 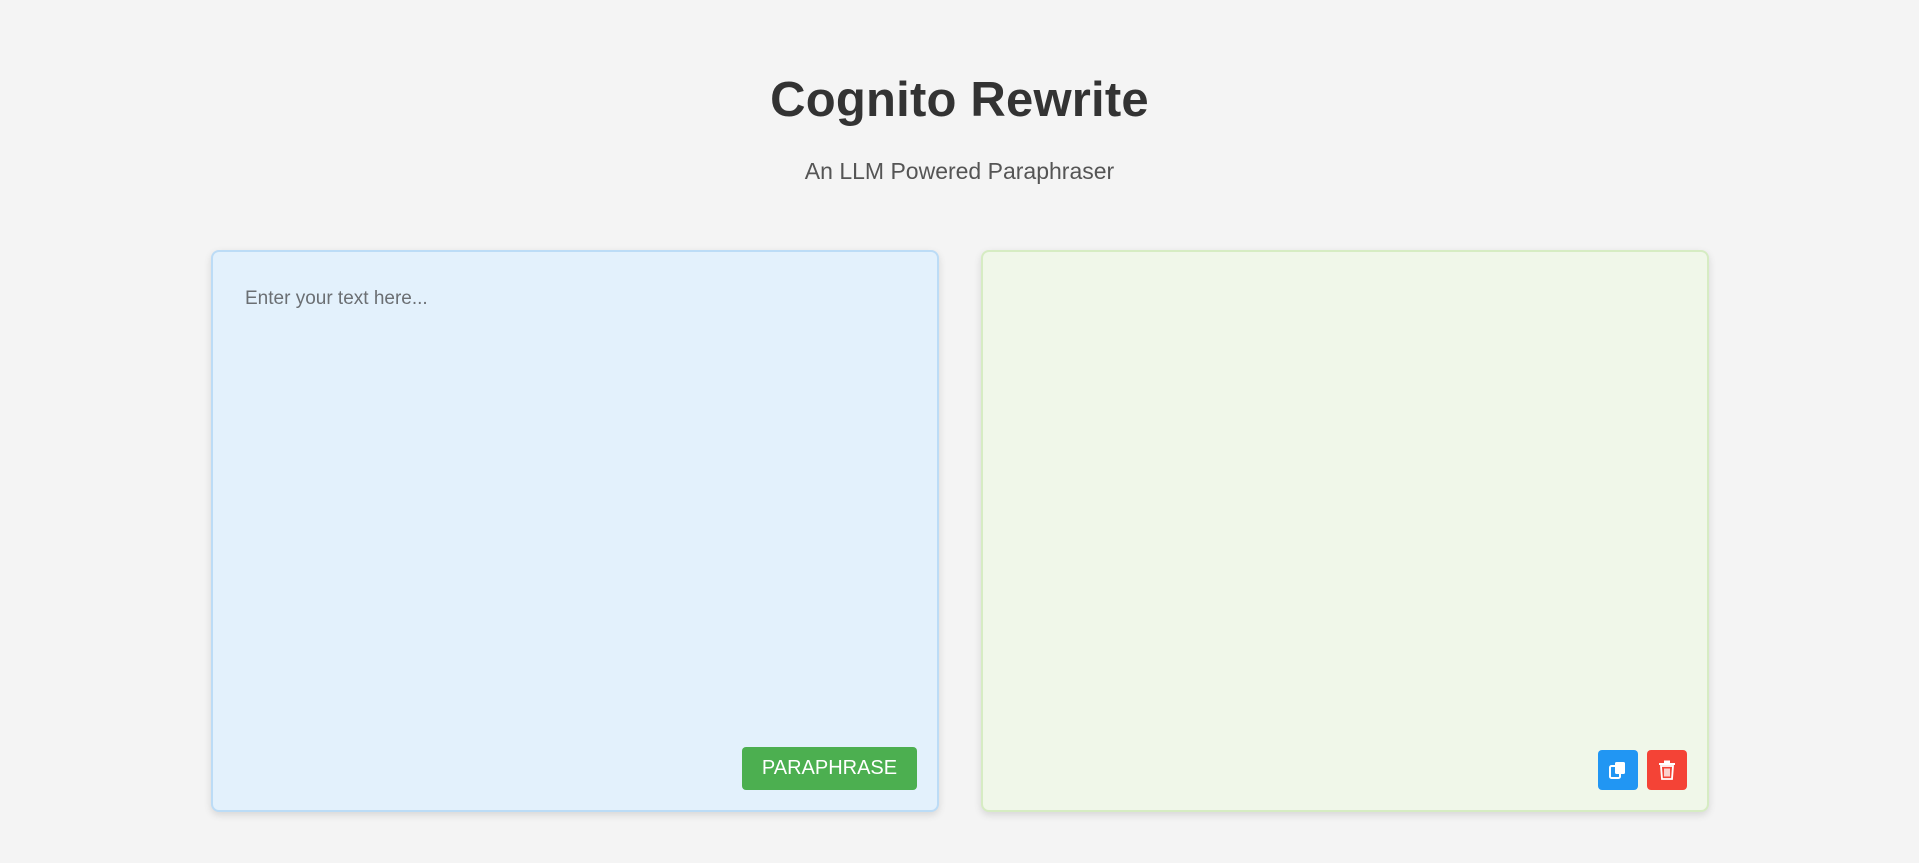 I want to click on delete-button, so click(x=1667, y=770).